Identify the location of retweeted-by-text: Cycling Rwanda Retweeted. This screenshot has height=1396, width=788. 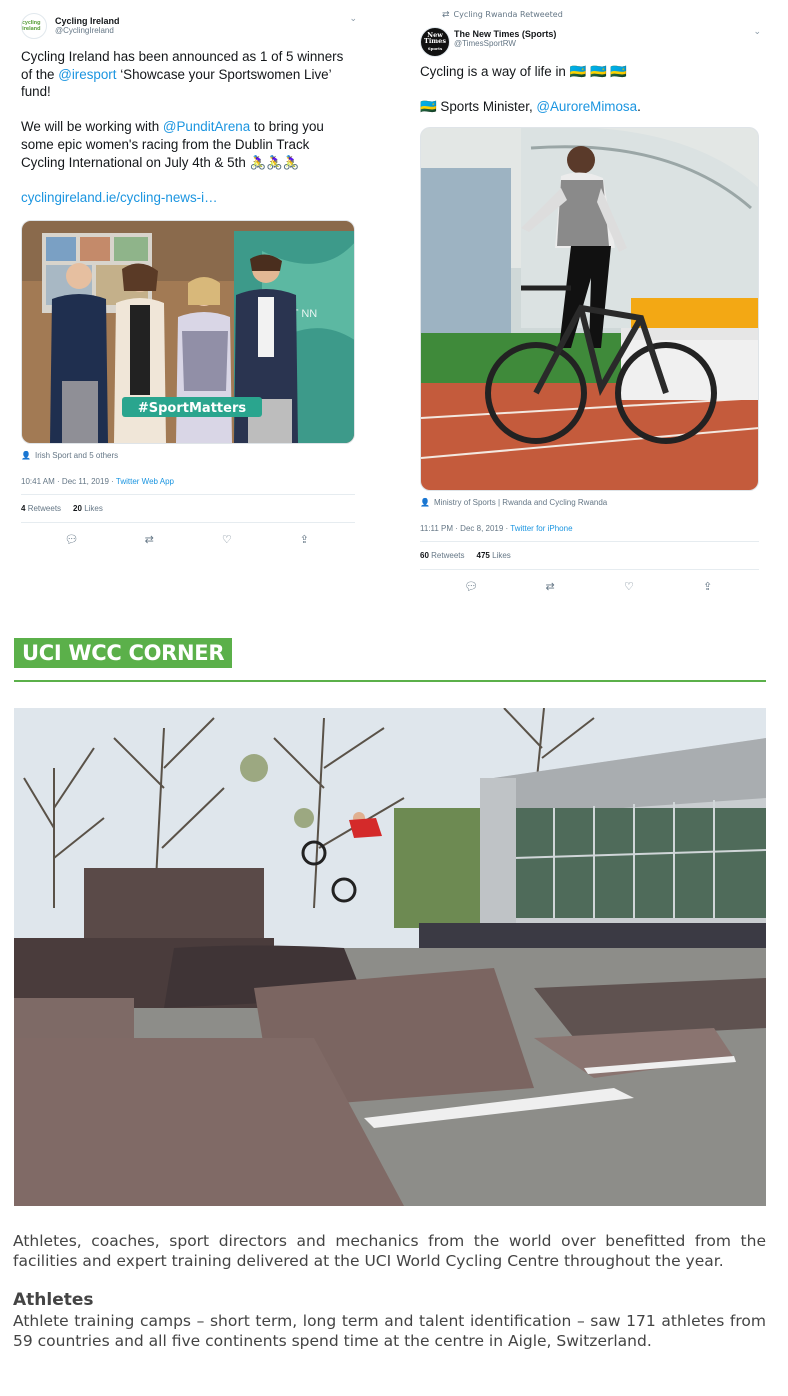
(508, 14).